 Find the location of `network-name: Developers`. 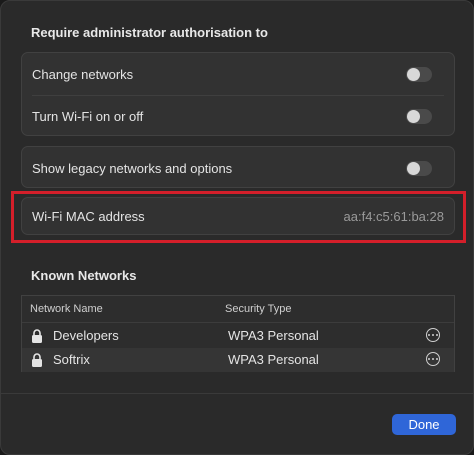

network-name: Developers is located at coordinates (86, 335).